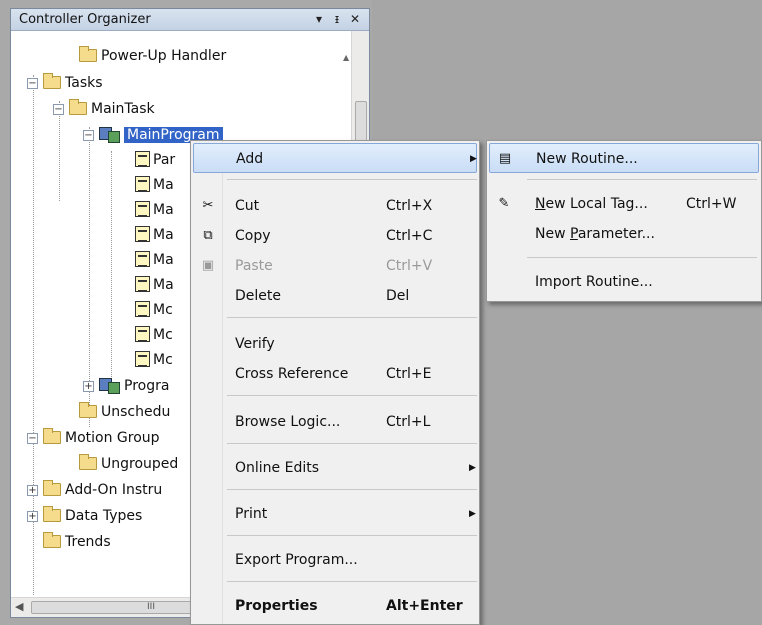 The image size is (762, 625). I want to click on scroll-up-icon: ▲, so click(346, 57).